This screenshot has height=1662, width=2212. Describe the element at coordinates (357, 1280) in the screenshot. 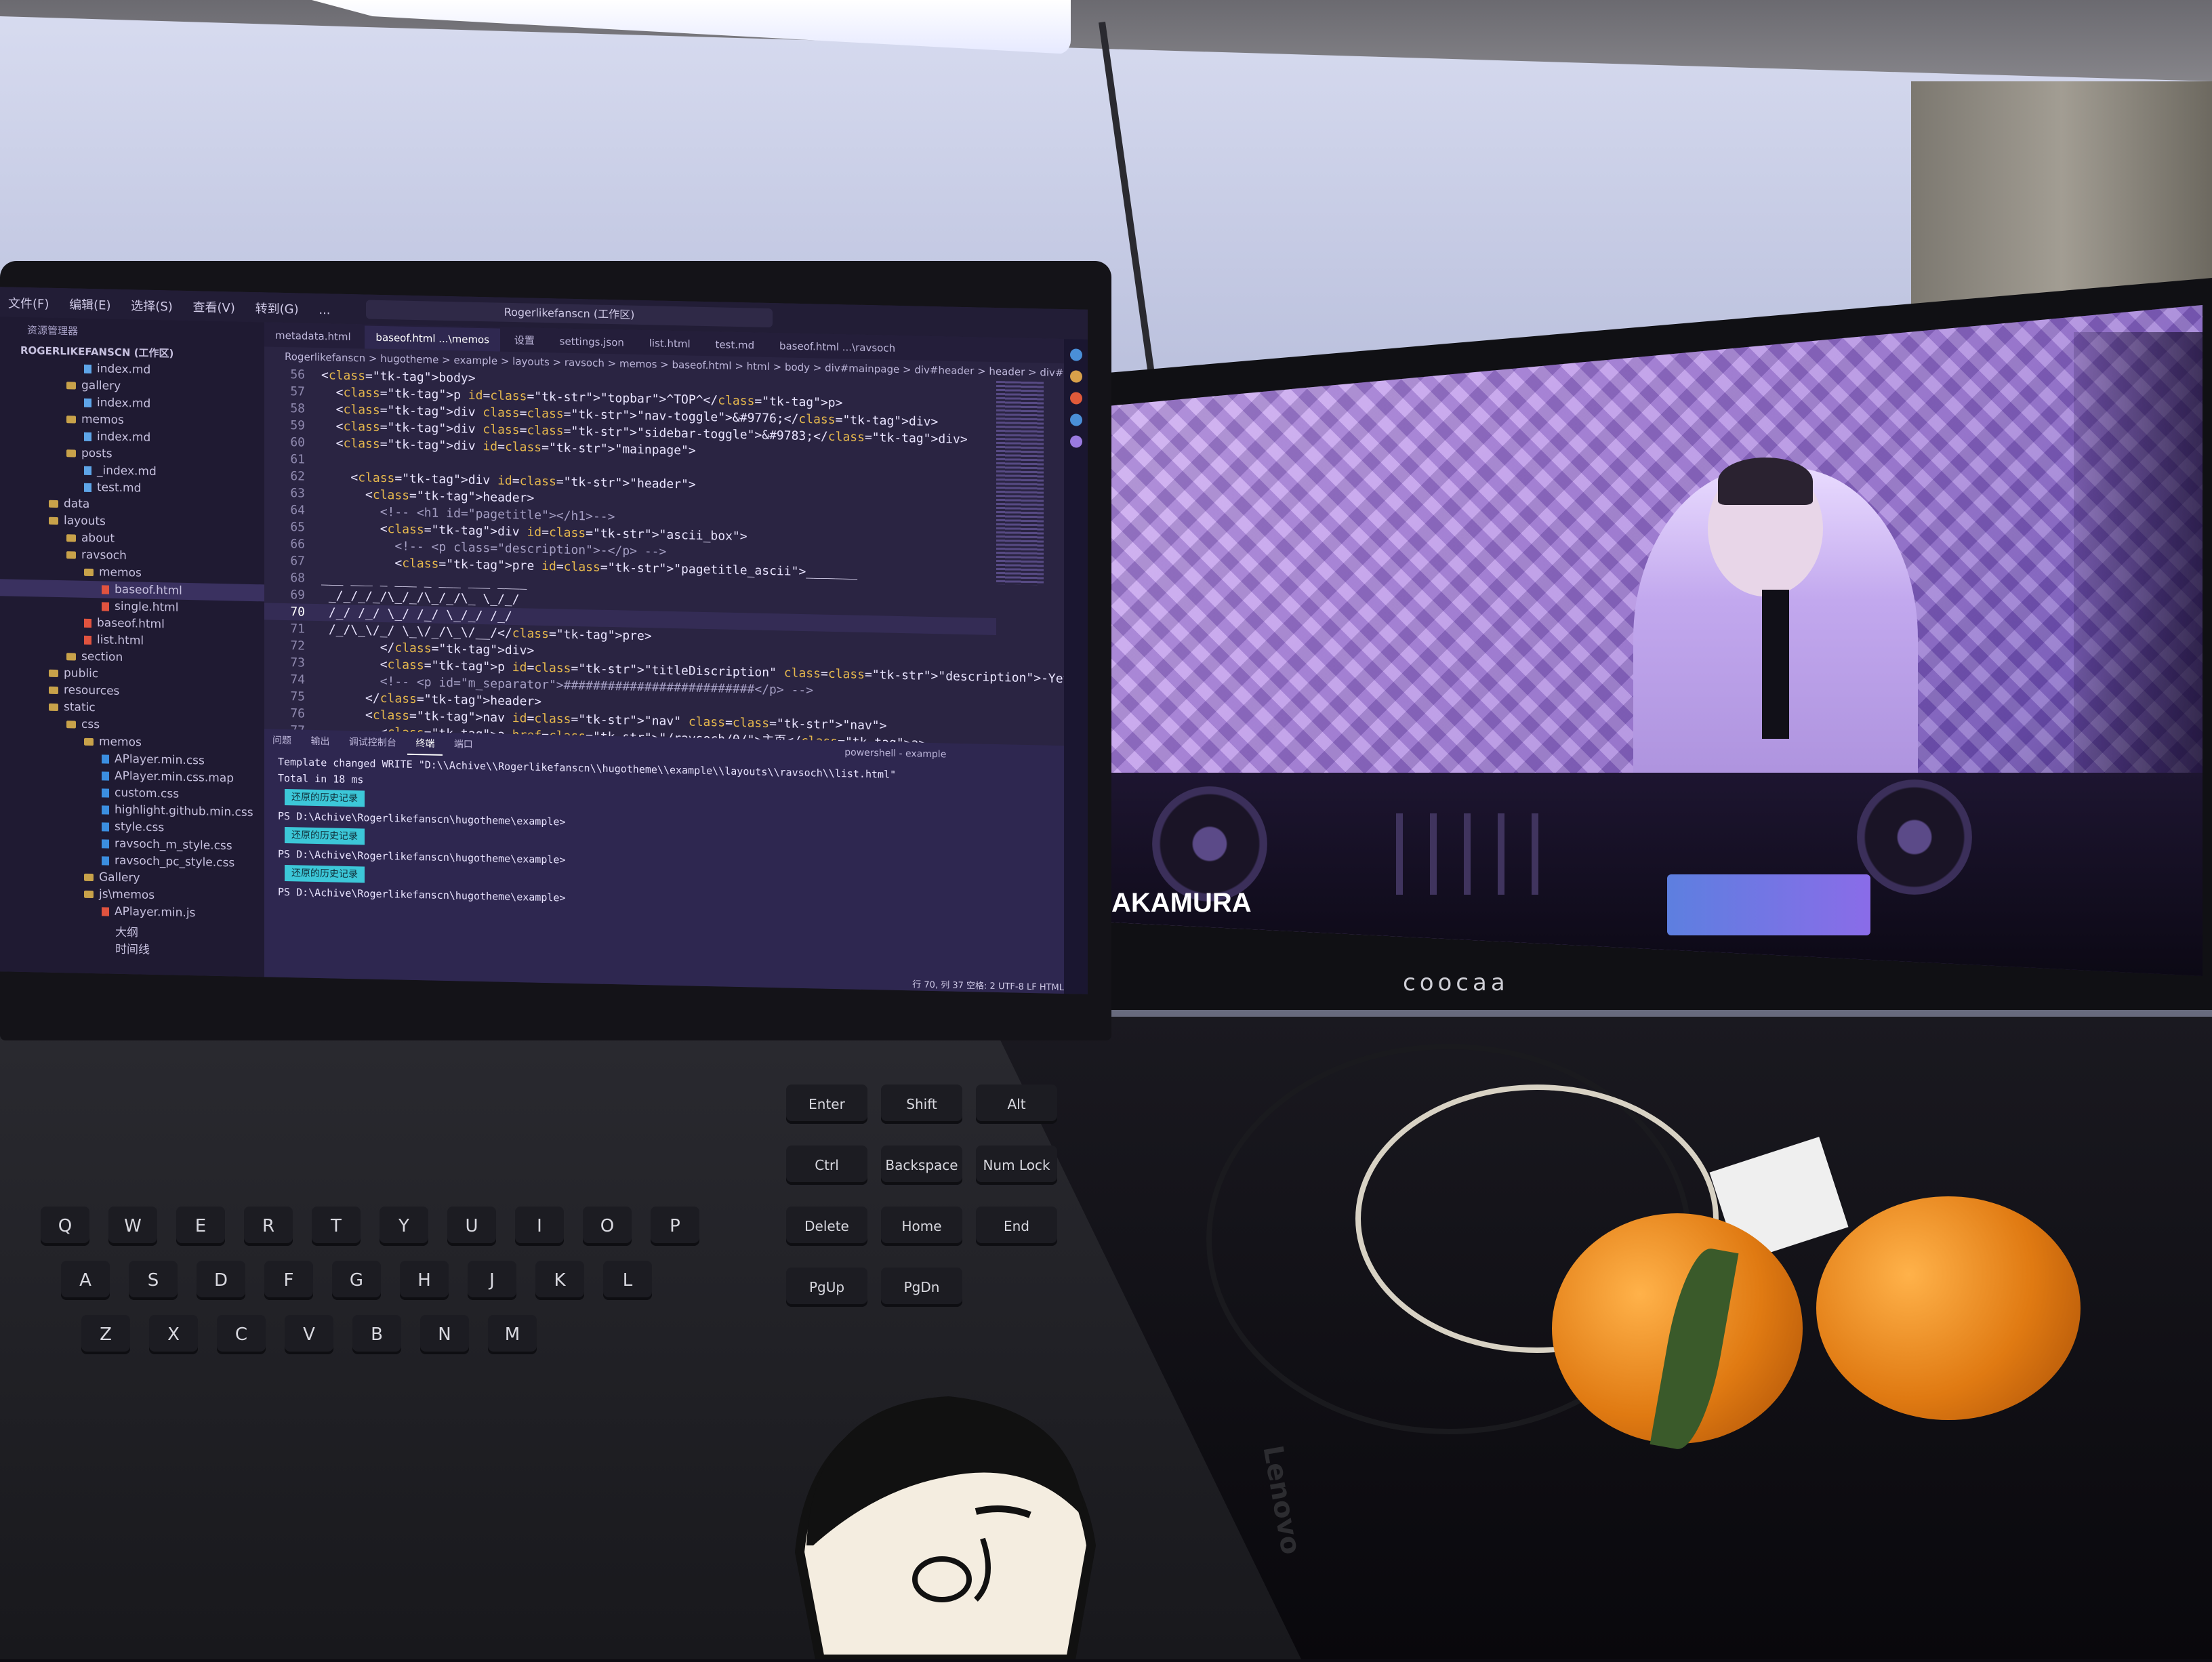

I see `keyboard-key: G` at that location.